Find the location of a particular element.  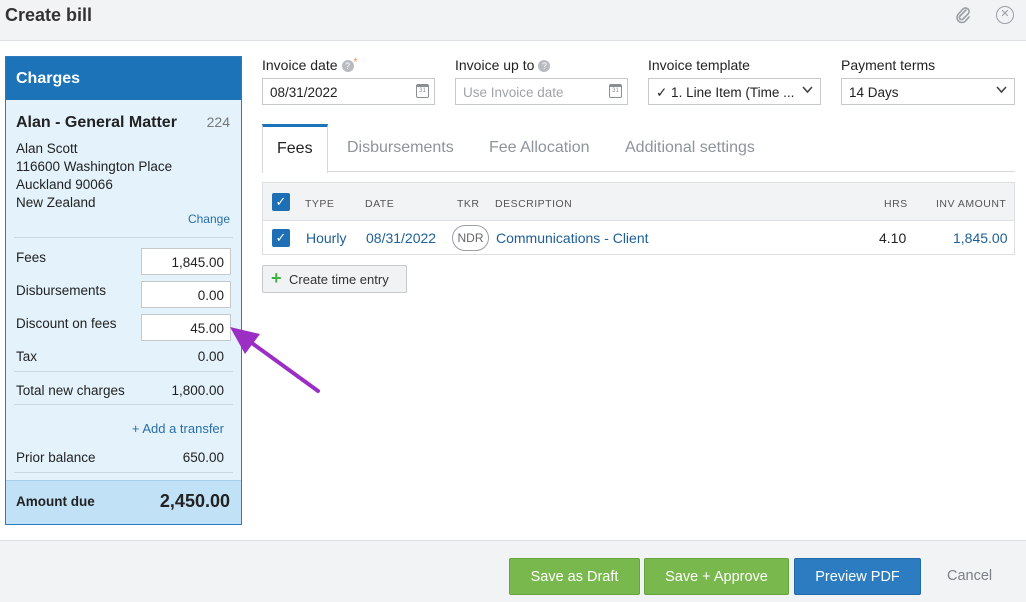

required-marker: * is located at coordinates (355, 62).